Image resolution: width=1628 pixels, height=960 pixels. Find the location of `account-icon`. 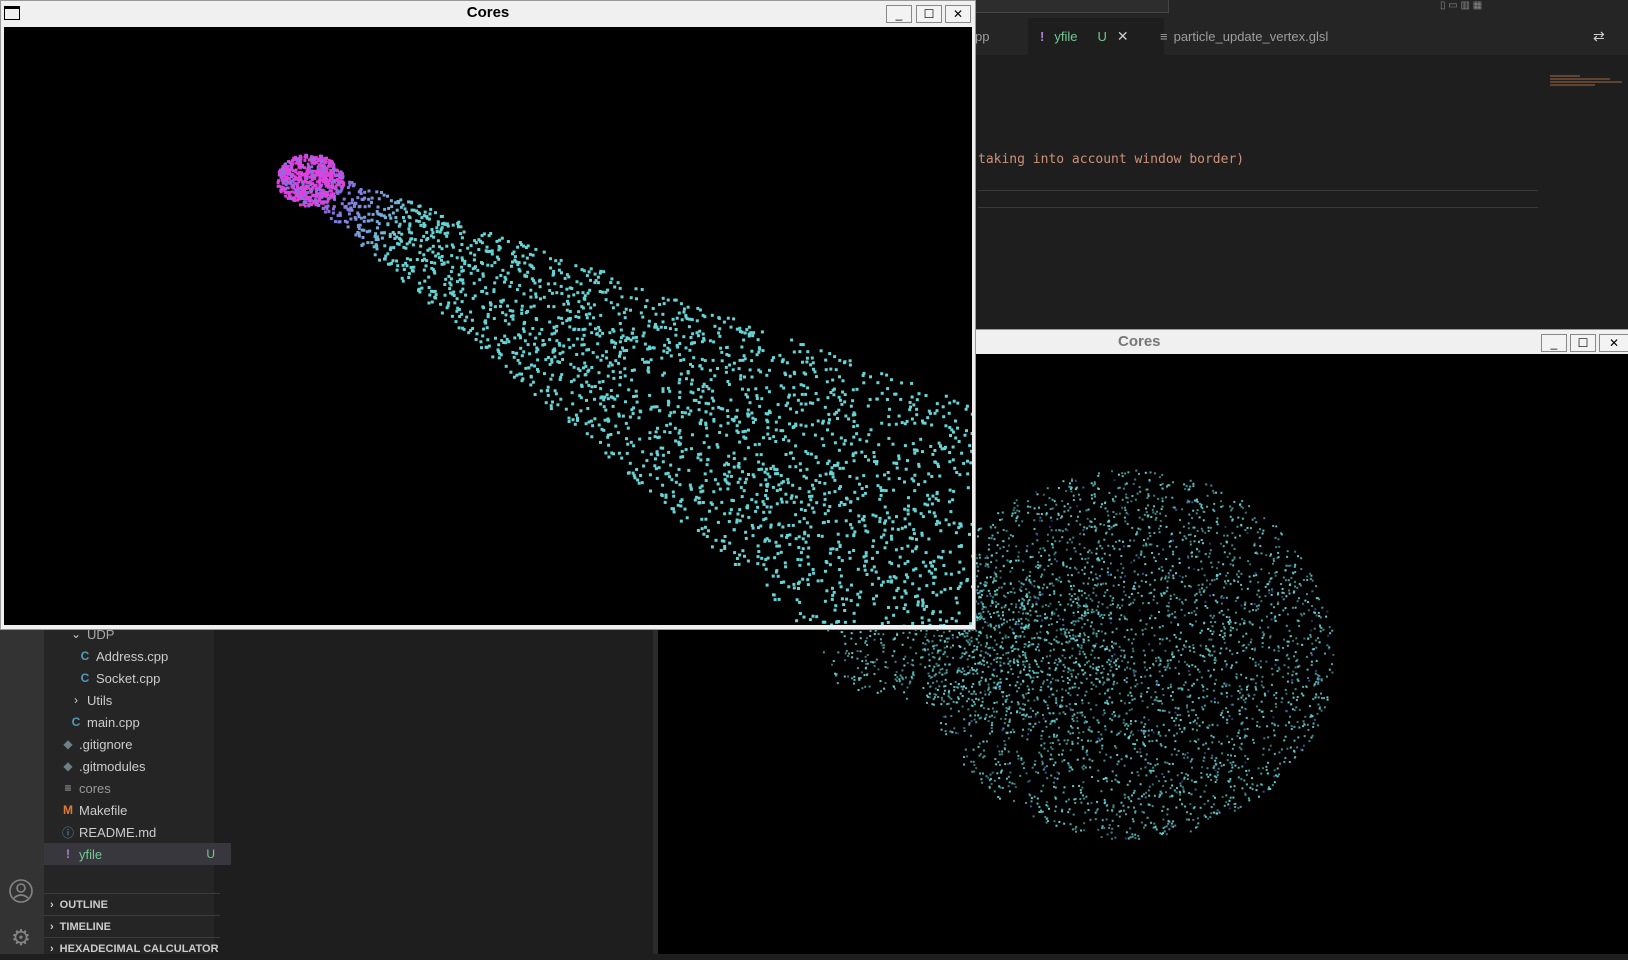

account-icon is located at coordinates (21, 891).